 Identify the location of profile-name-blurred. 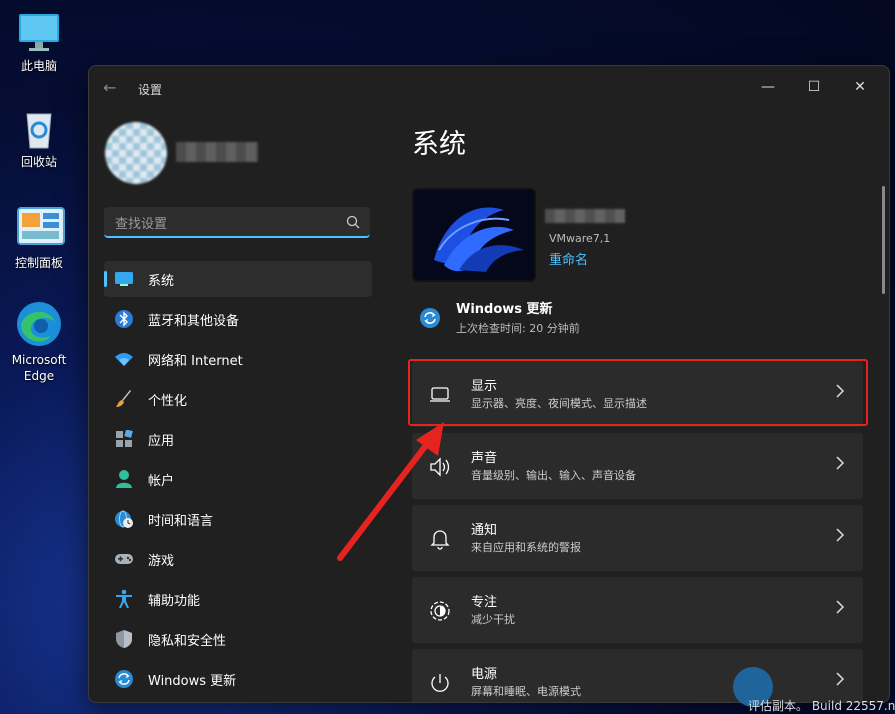
(217, 152).